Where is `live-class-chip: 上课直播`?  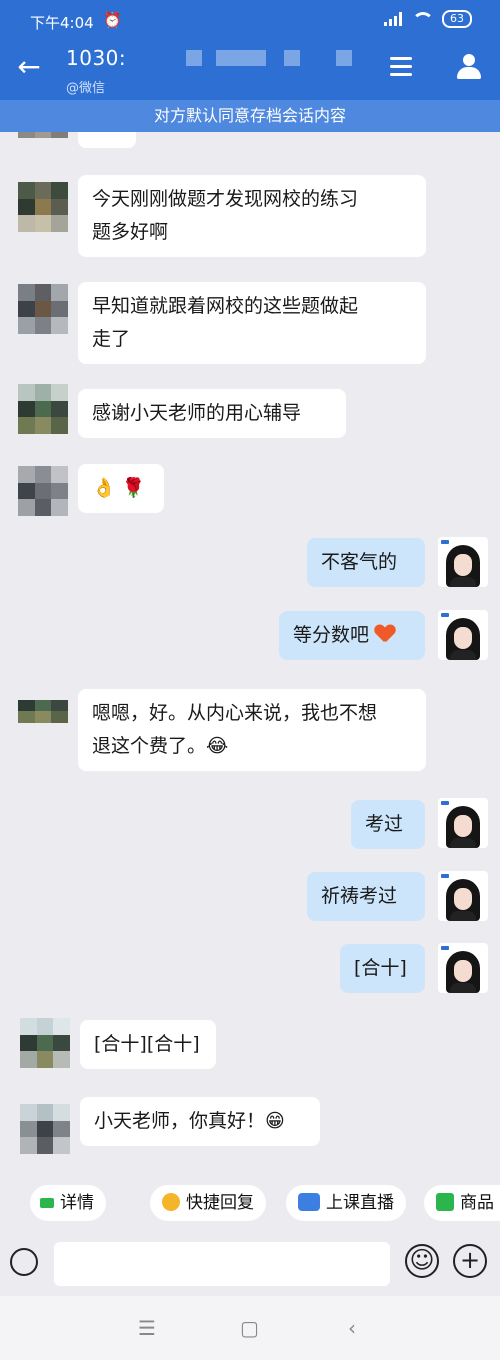
live-class-chip: 上课直播 is located at coordinates (346, 1203).